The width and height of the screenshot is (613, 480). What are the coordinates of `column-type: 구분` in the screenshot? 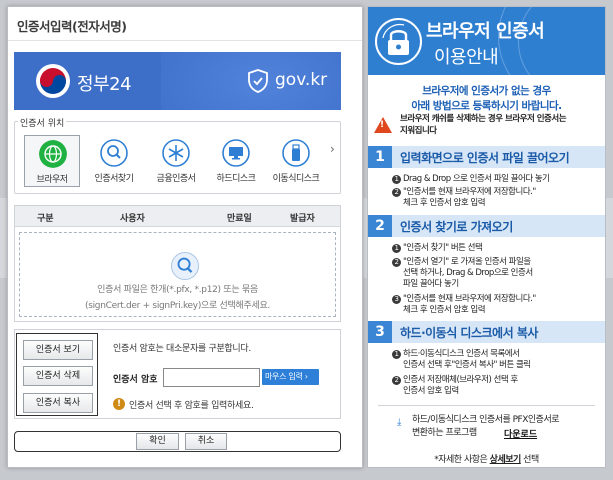 It's located at (45, 219).